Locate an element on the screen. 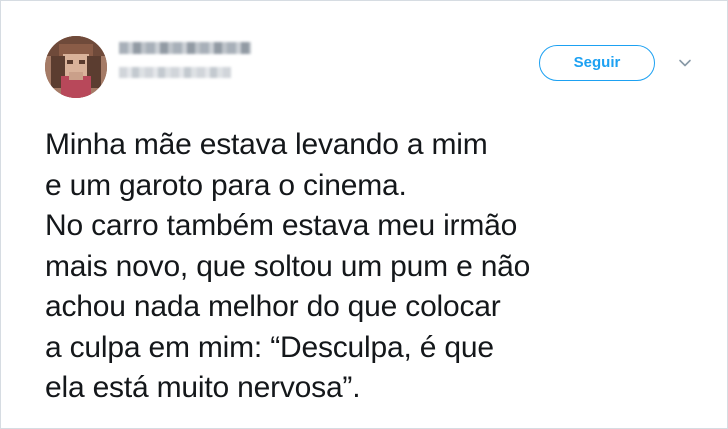  tweet-text-line: No carro também estava meu irmão is located at coordinates (281, 225).